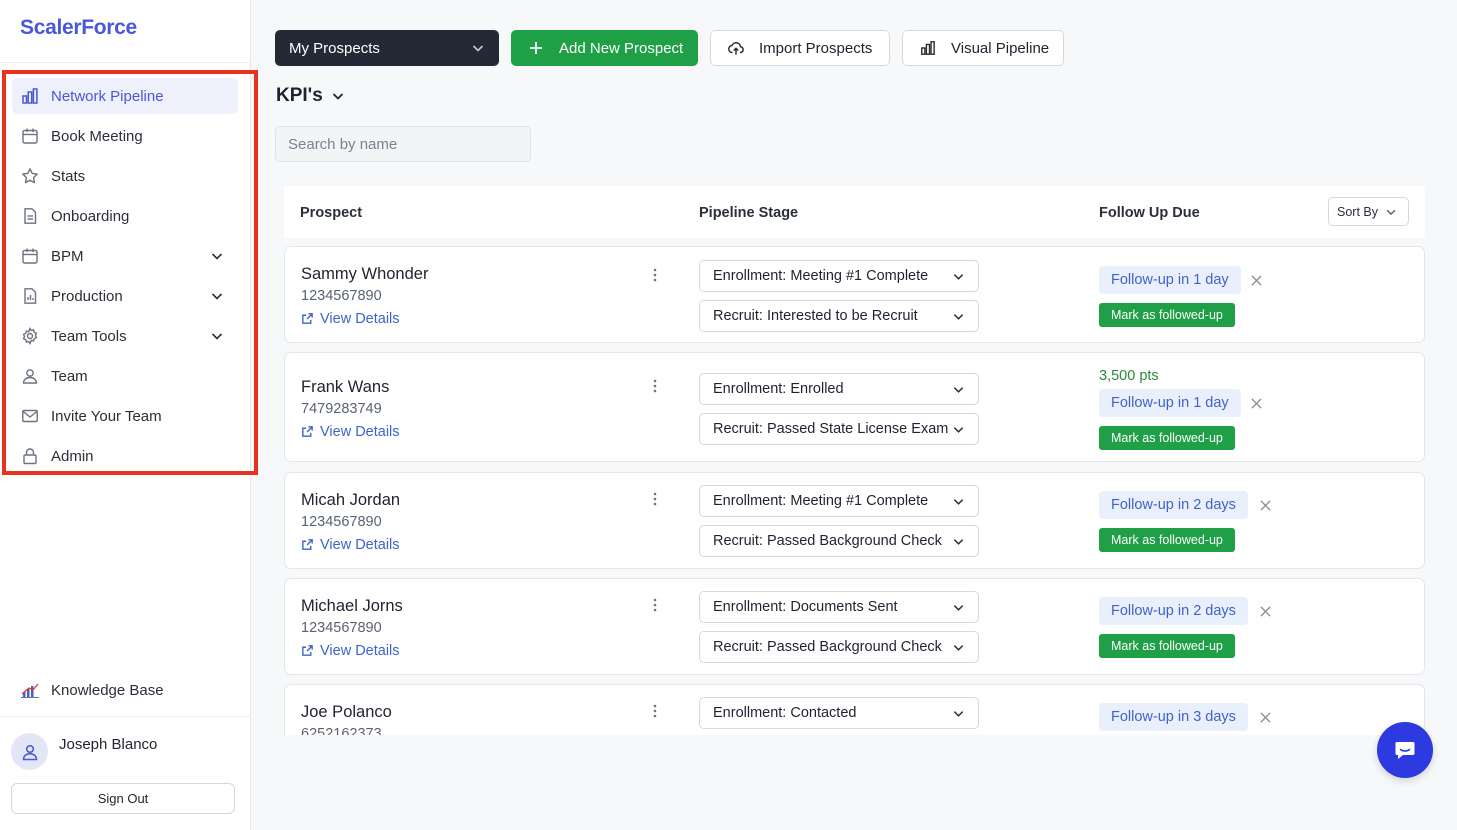 The height and width of the screenshot is (830, 1457). I want to click on plus-icon, so click(536, 48).